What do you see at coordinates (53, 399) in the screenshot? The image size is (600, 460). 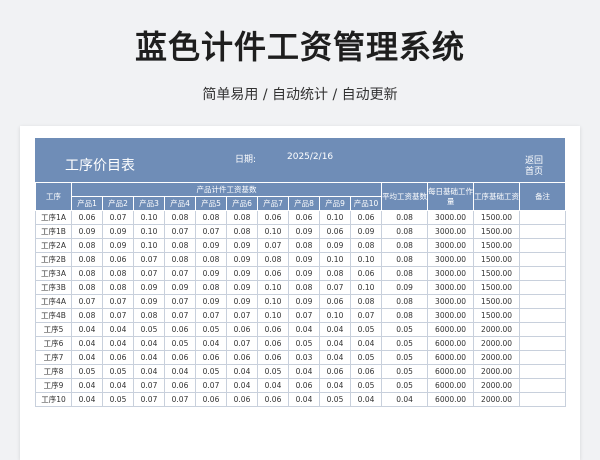 I see `process-name-cell: 工序10` at bounding box center [53, 399].